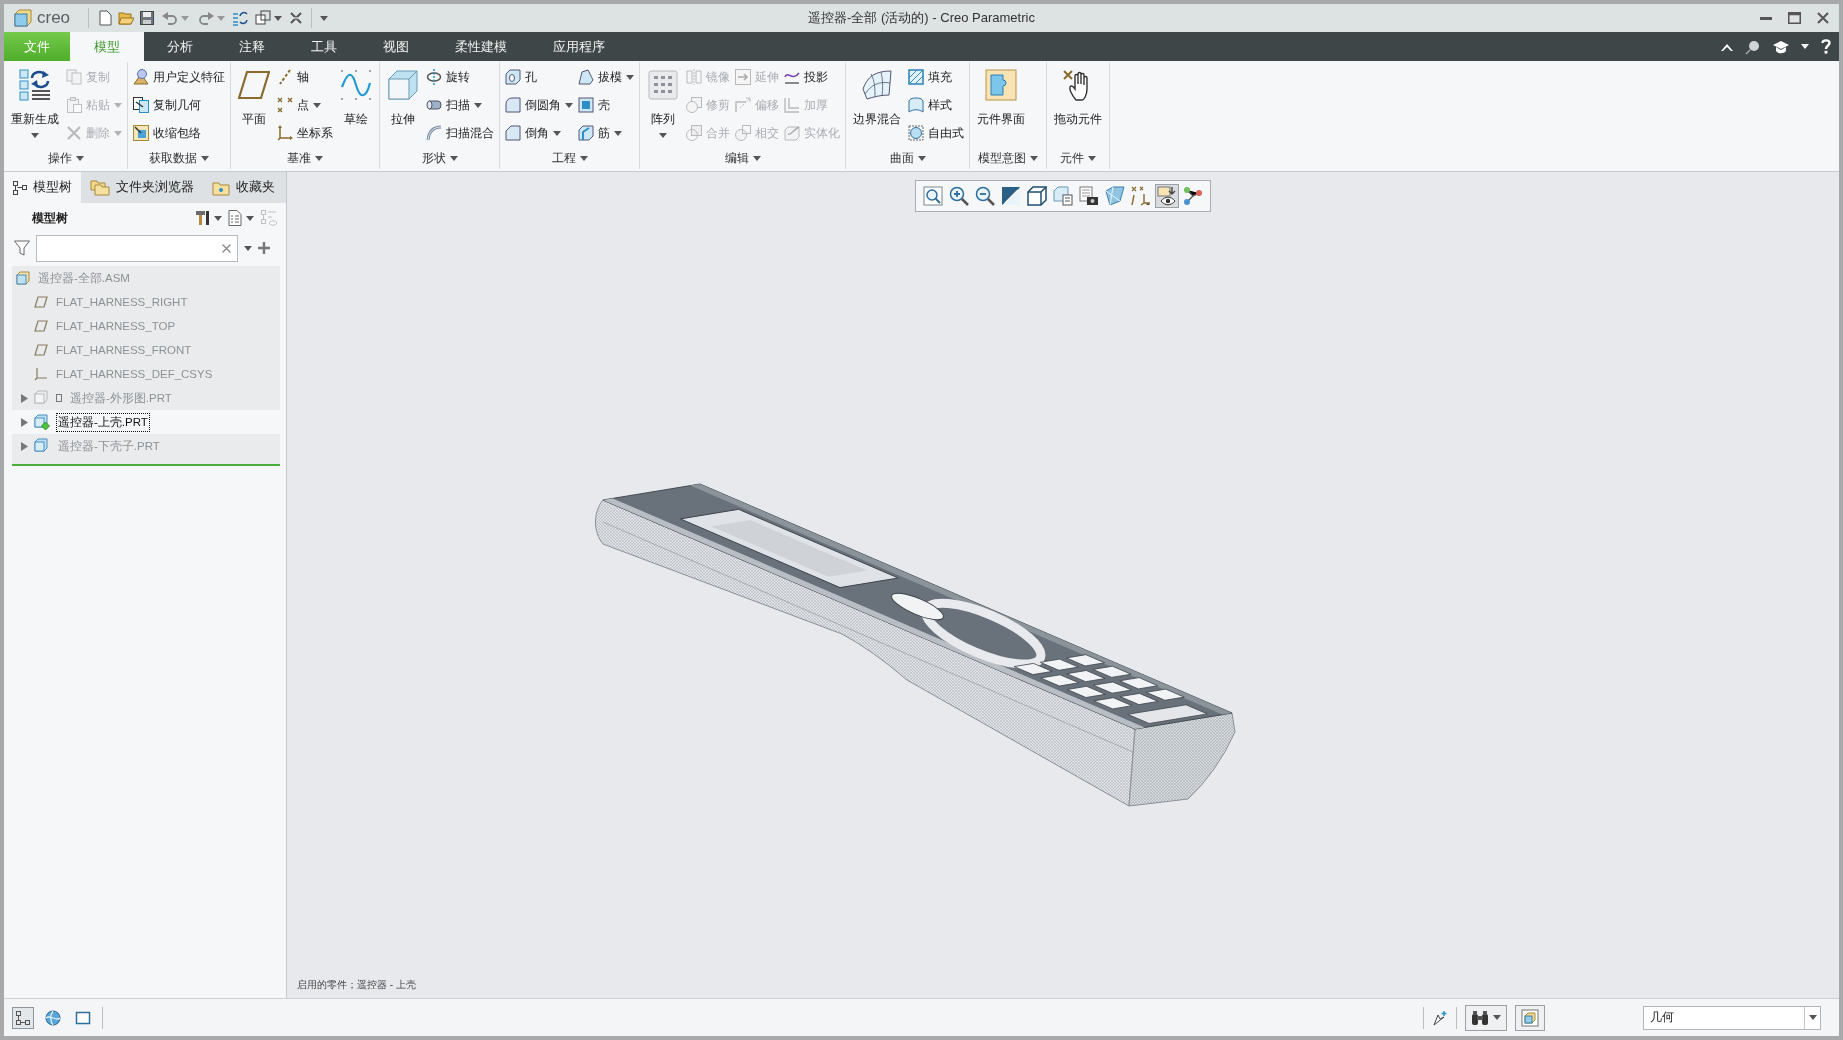  Describe the element at coordinates (921, 18) in the screenshot. I see `window-title: 遥控器-全部 (活动的) - Creo Parametric` at that location.